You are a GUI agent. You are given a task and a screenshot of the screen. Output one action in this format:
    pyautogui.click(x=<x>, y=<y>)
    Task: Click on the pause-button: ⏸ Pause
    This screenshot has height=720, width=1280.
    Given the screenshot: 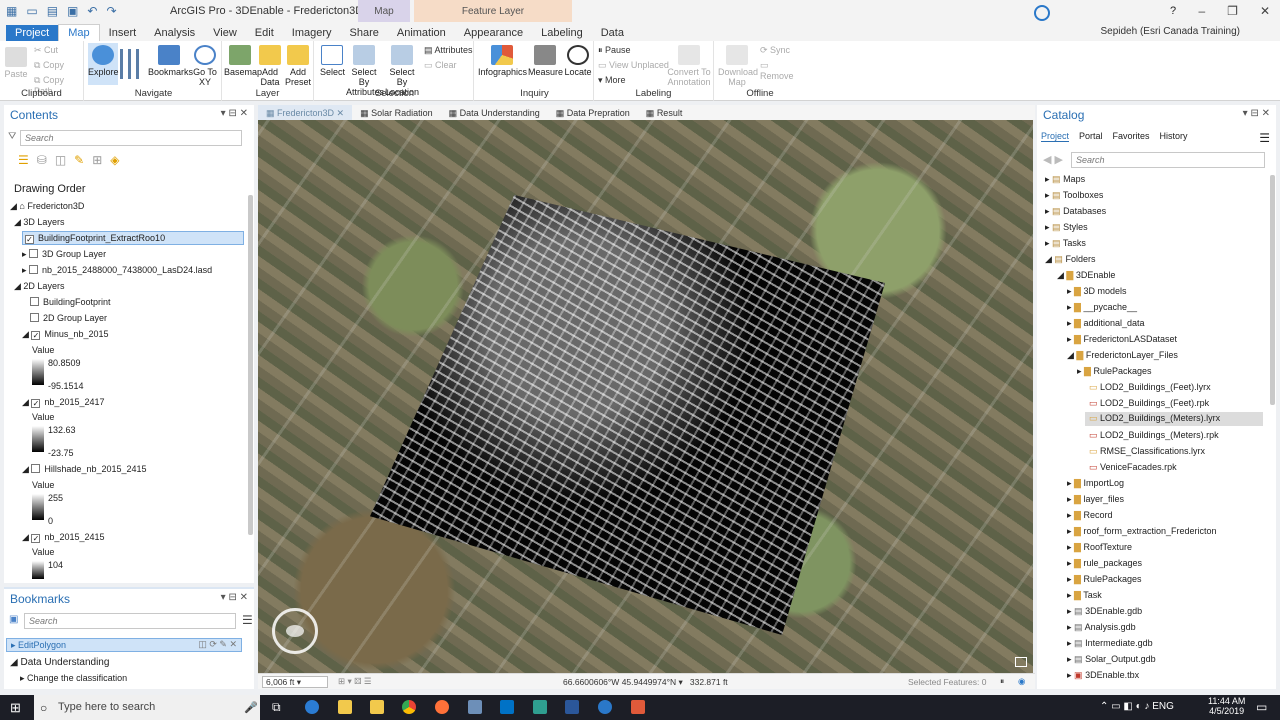 What is the action you would take?
    pyautogui.click(x=614, y=50)
    